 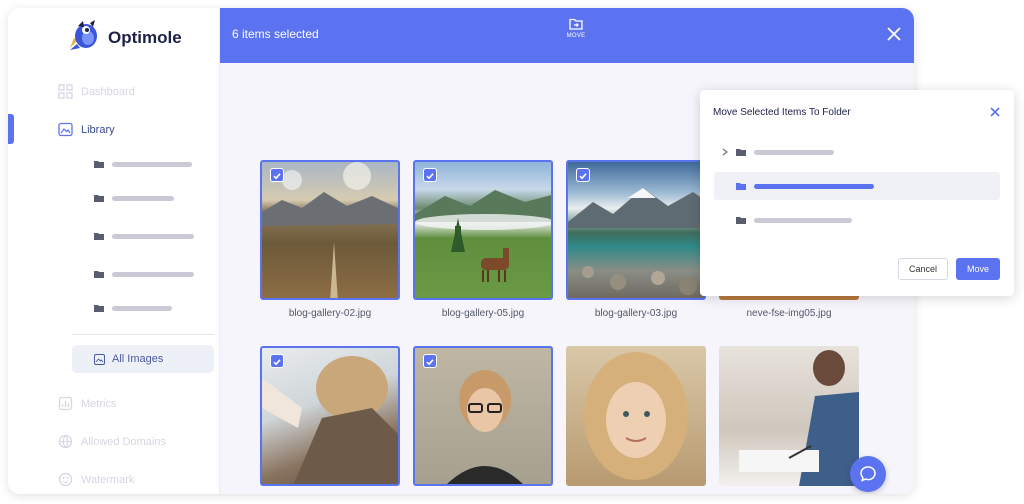 What do you see at coordinates (789, 313) in the screenshot?
I see `media-caption: neve-fse-img05.jpg` at bounding box center [789, 313].